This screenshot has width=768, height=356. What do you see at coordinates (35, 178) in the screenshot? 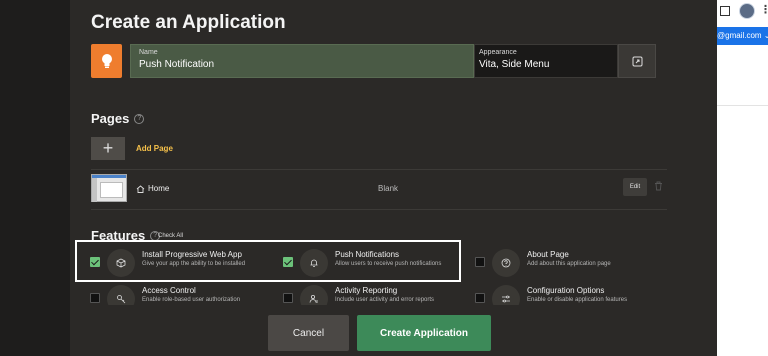
I see `background-page-left` at bounding box center [35, 178].